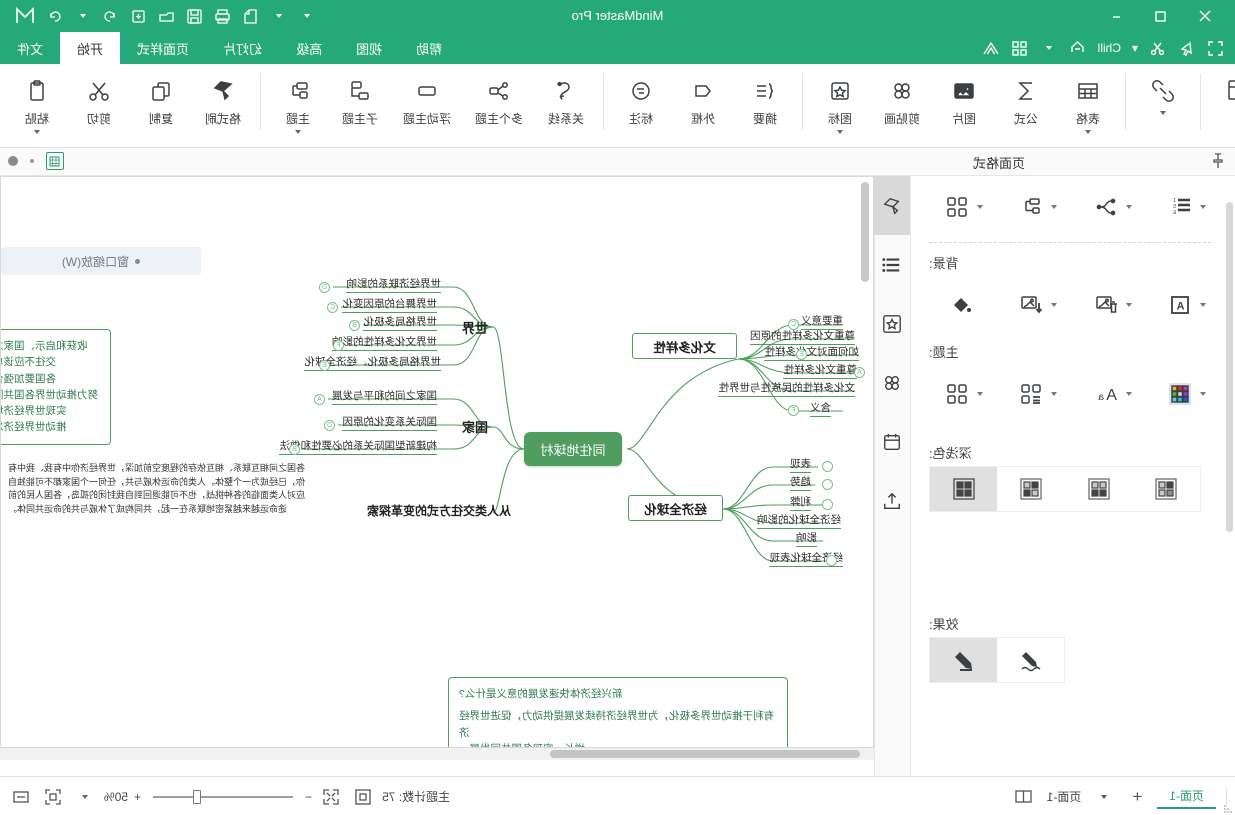 The width and height of the screenshot is (1235, 815). What do you see at coordinates (800, 464) in the screenshot?
I see `leaf-eg-0: 表现` at bounding box center [800, 464].